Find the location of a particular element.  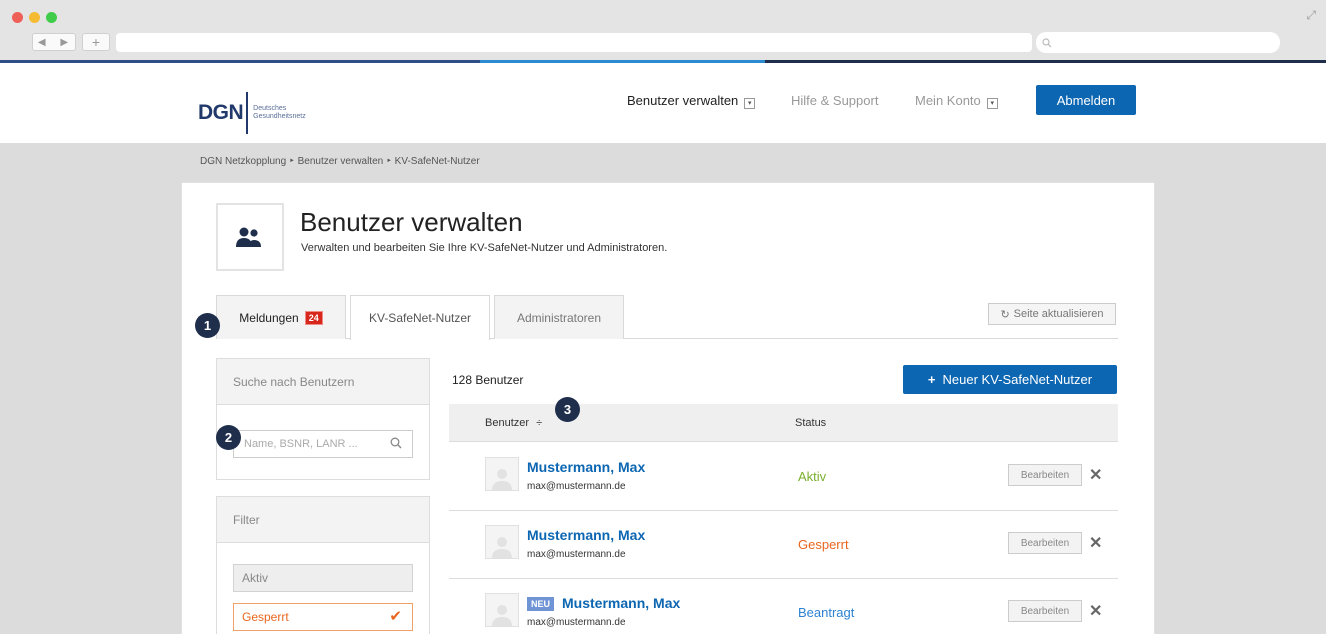

tab-kv-safenet-nutzer: KV-SafeNet-Nutzer is located at coordinates (420, 317).